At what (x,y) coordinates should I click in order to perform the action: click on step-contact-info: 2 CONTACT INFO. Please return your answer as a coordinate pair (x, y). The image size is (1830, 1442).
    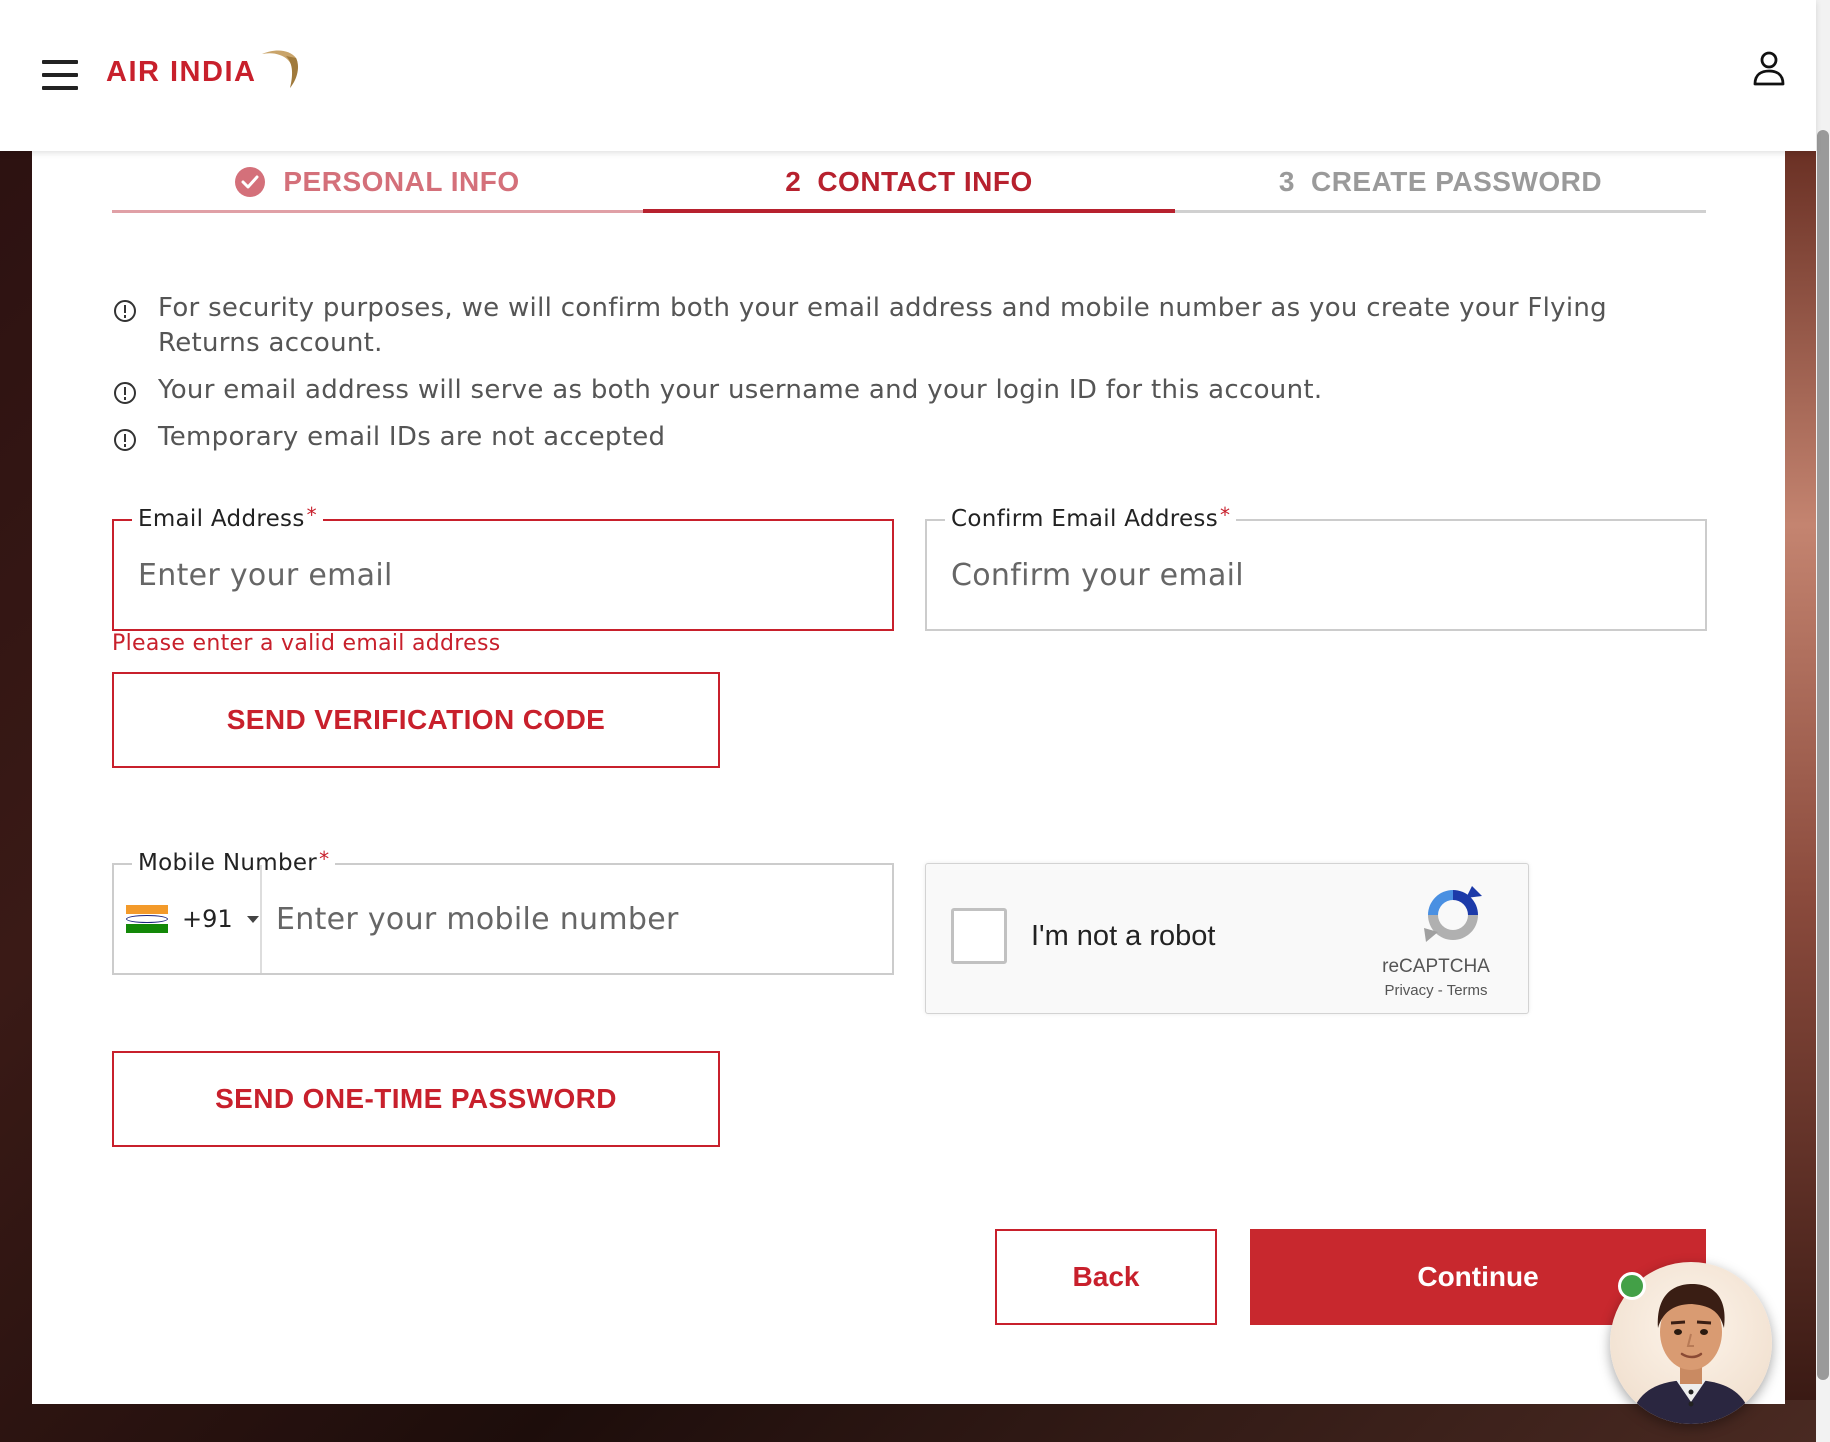
    Looking at the image, I should click on (909, 182).